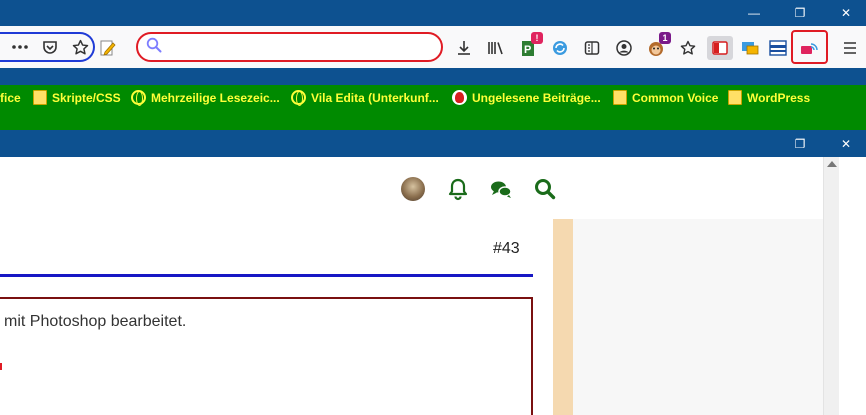  What do you see at coordinates (675, 97) in the screenshot?
I see `bookmark-label: Common Voice` at bounding box center [675, 97].